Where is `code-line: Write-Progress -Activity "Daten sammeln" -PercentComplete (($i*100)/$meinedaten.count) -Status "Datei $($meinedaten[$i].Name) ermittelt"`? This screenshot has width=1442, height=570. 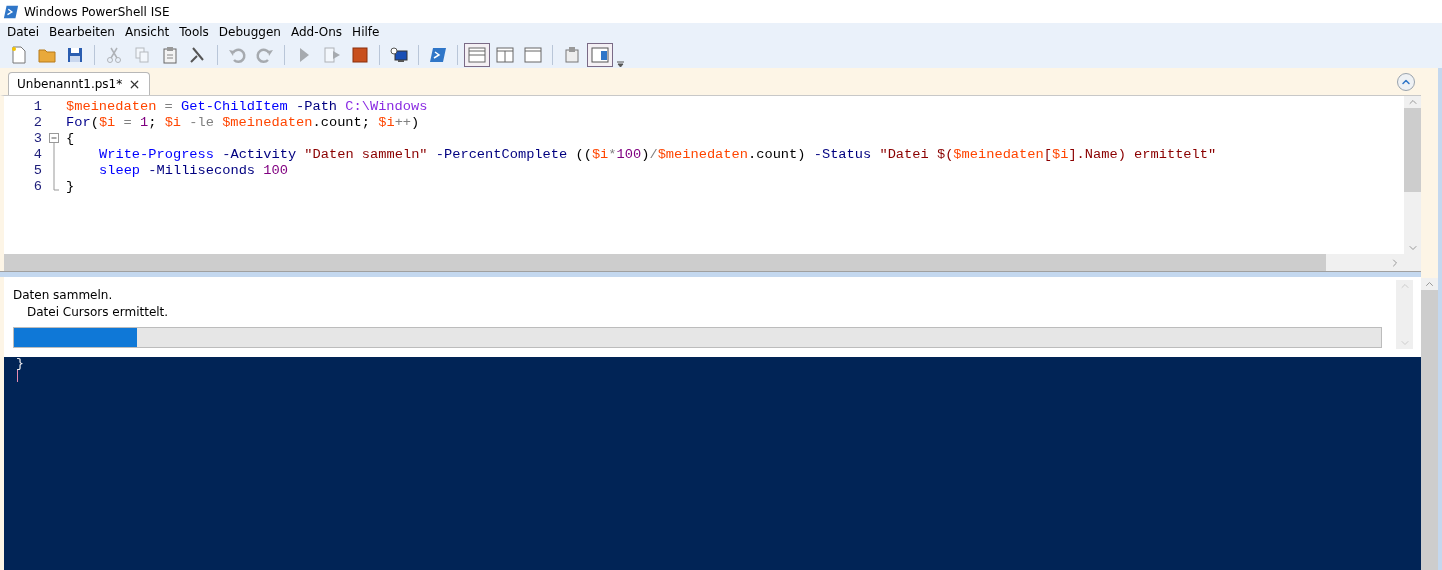
code-line: Write-Progress -Activity "Daten sammeln" -PercentComplete (($i*100)/$meinedaten.count) -Status "Datei $($meinedaten[$i].Name) ermittelt" is located at coordinates (657, 154).